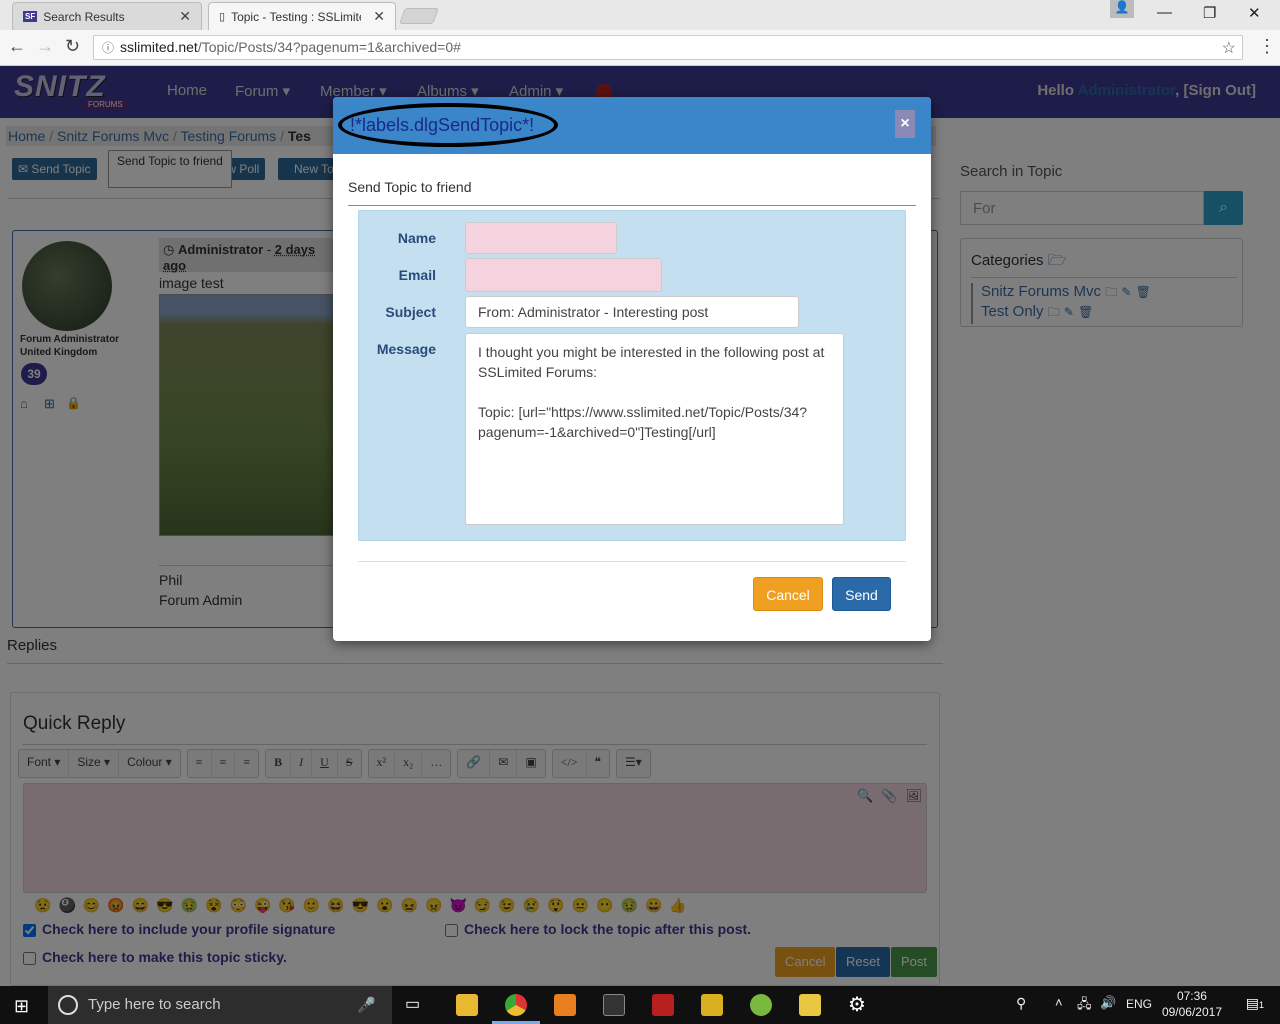  What do you see at coordinates (412, 1004) in the screenshot?
I see `task-view-icon: ▭` at bounding box center [412, 1004].